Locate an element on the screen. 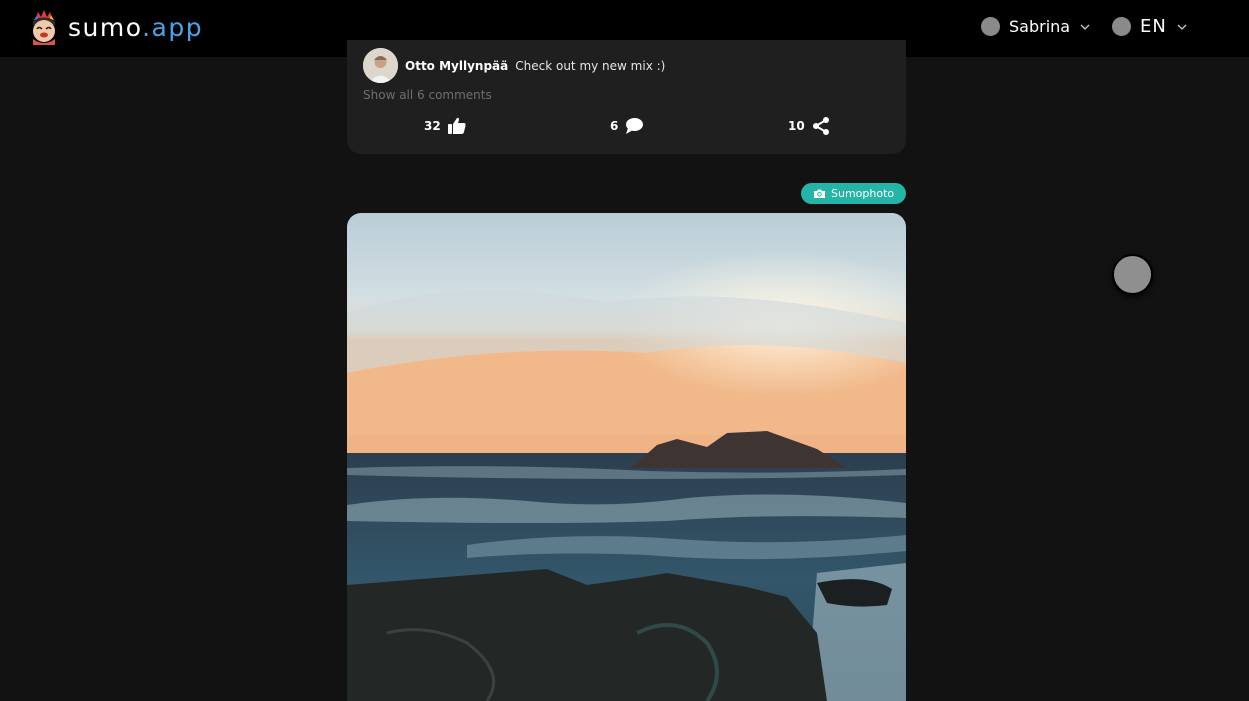  user-menu: Sabrina is located at coordinates (1036, 26).